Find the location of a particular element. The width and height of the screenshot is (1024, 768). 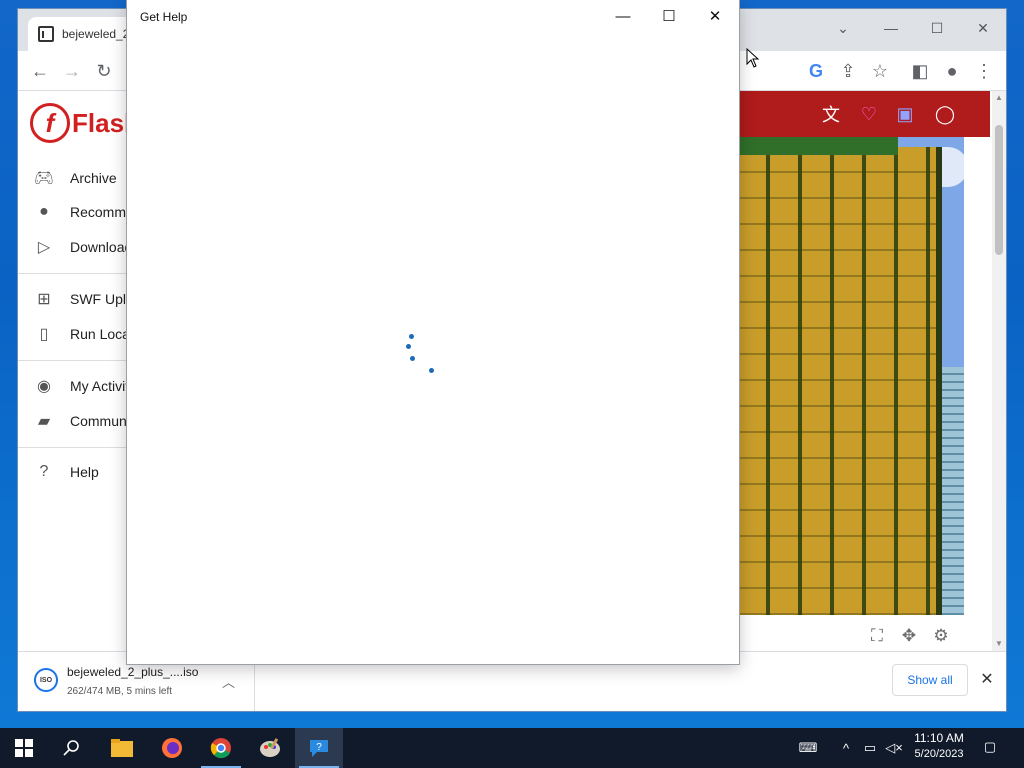

notifications-icon: ▢ is located at coordinates (990, 747).